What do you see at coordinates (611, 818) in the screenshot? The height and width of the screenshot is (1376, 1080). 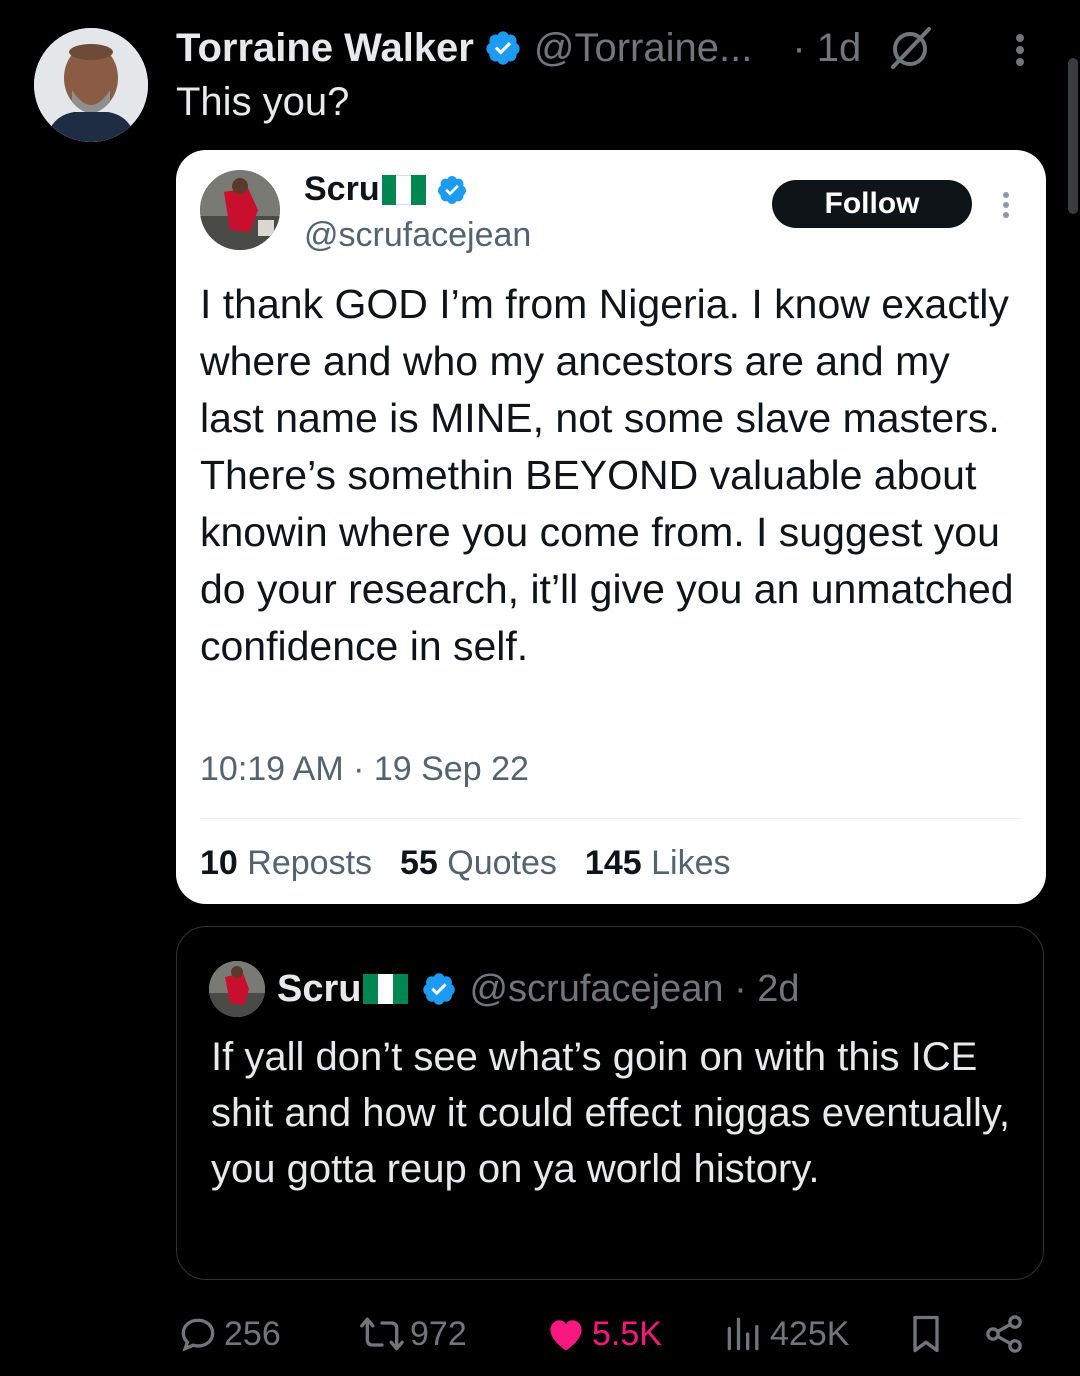 I see `divider` at bounding box center [611, 818].